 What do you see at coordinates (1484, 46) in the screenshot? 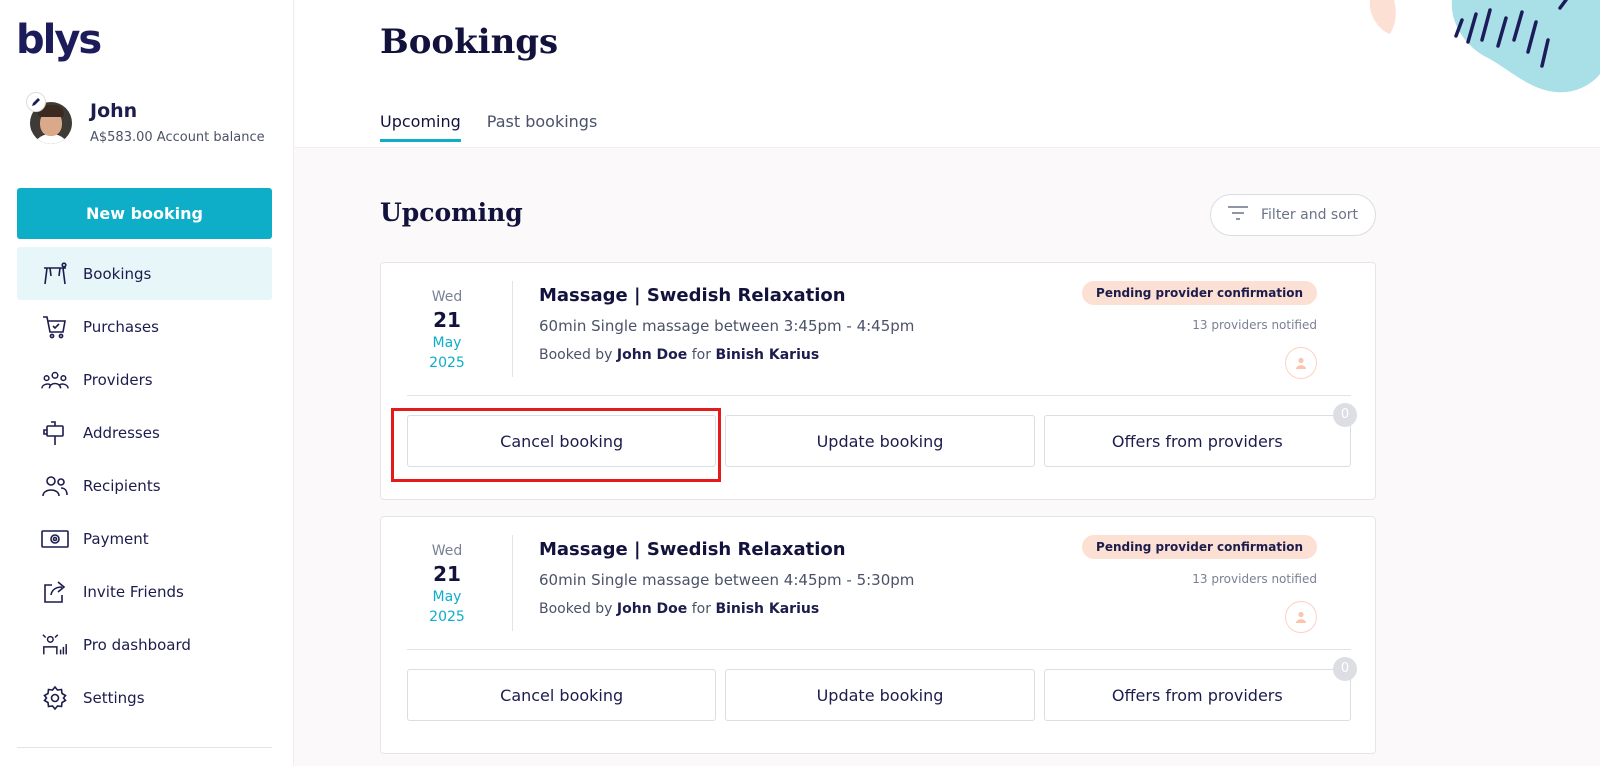
I see `decorative-blob` at bounding box center [1484, 46].